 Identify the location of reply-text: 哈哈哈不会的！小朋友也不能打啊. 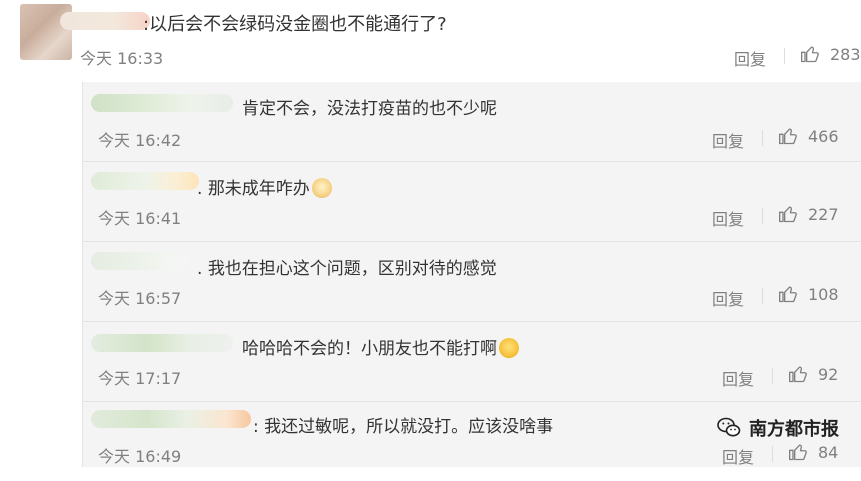
(380, 346).